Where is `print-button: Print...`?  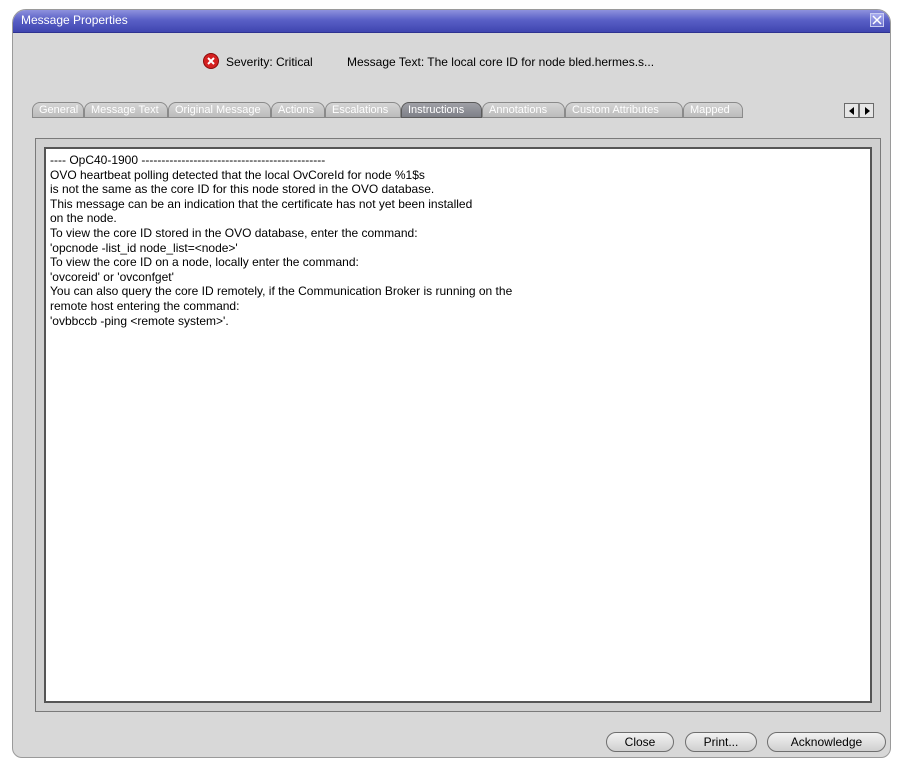
print-button: Print... is located at coordinates (721, 742).